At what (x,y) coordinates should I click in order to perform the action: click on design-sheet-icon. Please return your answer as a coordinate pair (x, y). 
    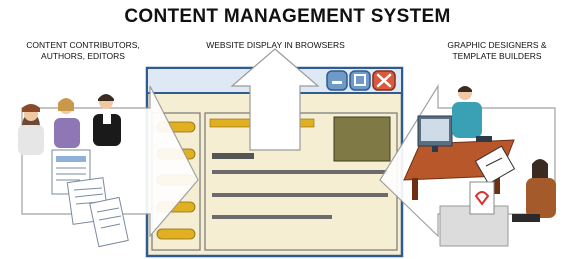
    Looking at the image, I should click on (482, 198).